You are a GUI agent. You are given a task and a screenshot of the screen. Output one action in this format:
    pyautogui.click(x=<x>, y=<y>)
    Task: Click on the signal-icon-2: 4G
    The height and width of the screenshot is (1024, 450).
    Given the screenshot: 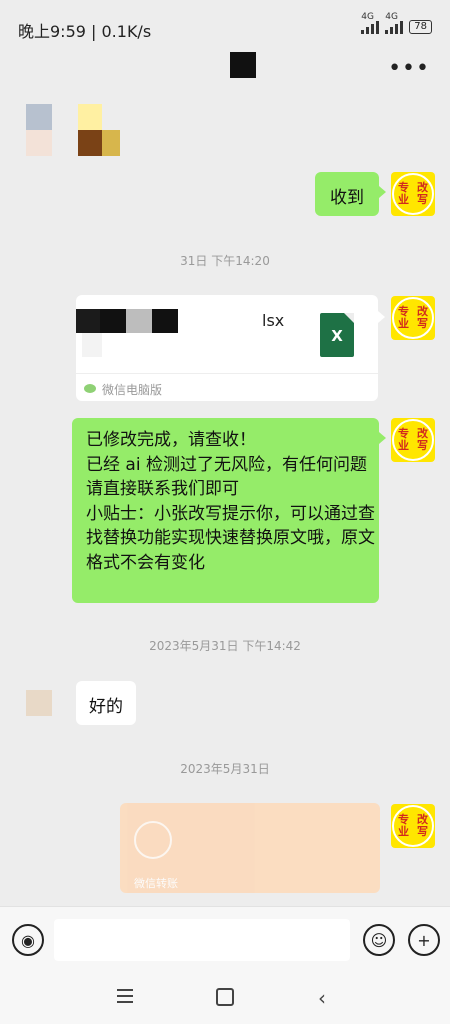 What is the action you would take?
    pyautogui.click(x=394, y=23)
    